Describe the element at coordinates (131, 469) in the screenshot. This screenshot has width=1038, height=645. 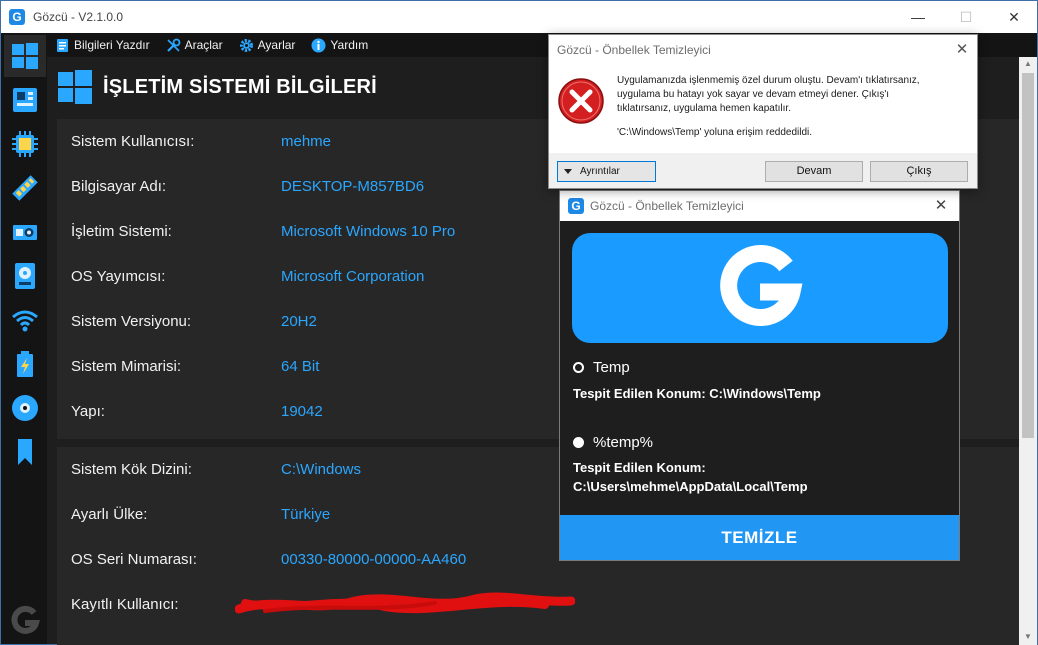
I see `info-label: Sistem Kök Dizini:` at that location.